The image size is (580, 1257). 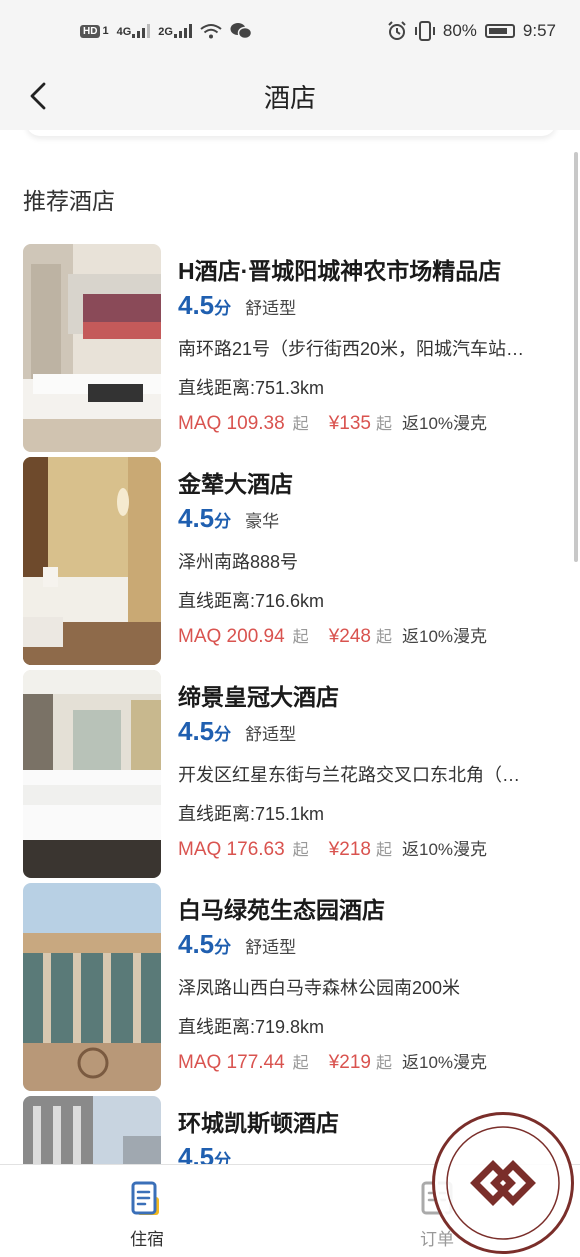 What do you see at coordinates (397, 30) in the screenshot?
I see `alarm-icon` at bounding box center [397, 30].